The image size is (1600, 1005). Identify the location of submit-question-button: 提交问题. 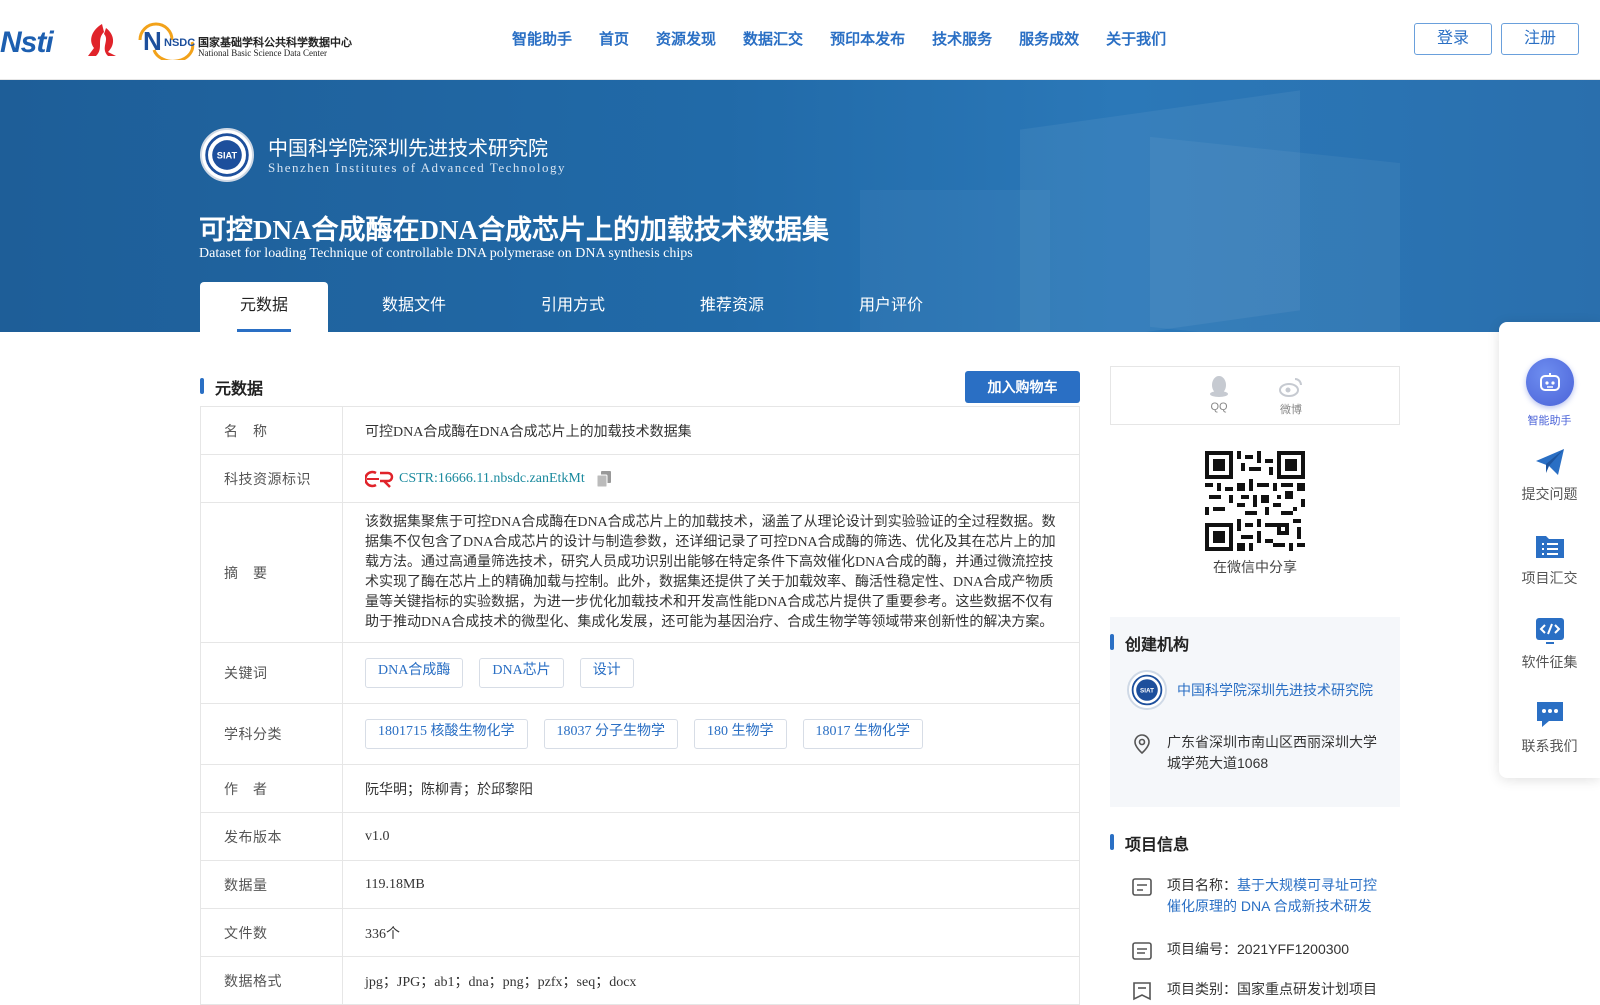
(1549, 475).